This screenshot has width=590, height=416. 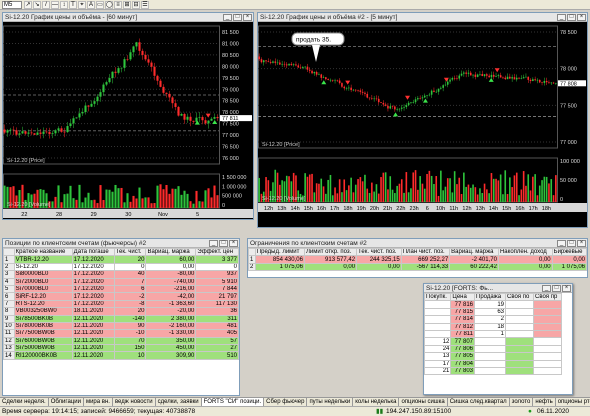 I want to click on toolbar-tool-icon: A, so click(x=91, y=4).